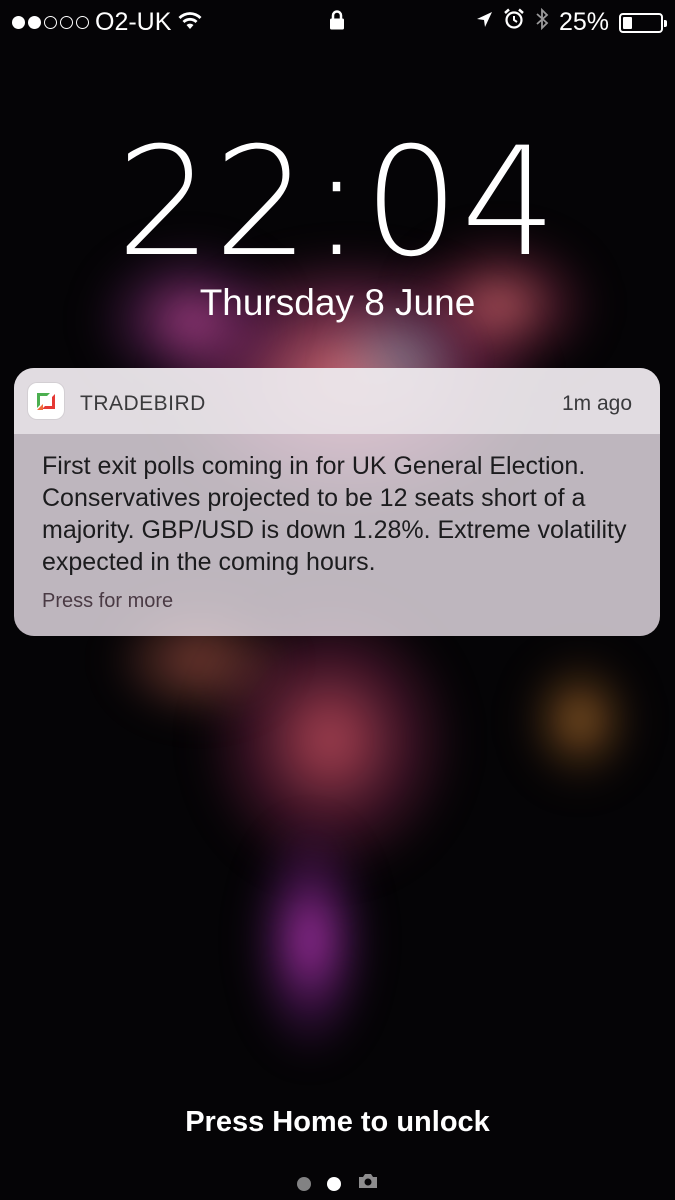 This screenshot has width=675, height=1200. What do you see at coordinates (596, 403) in the screenshot?
I see `notification-time: 1m ago` at bounding box center [596, 403].